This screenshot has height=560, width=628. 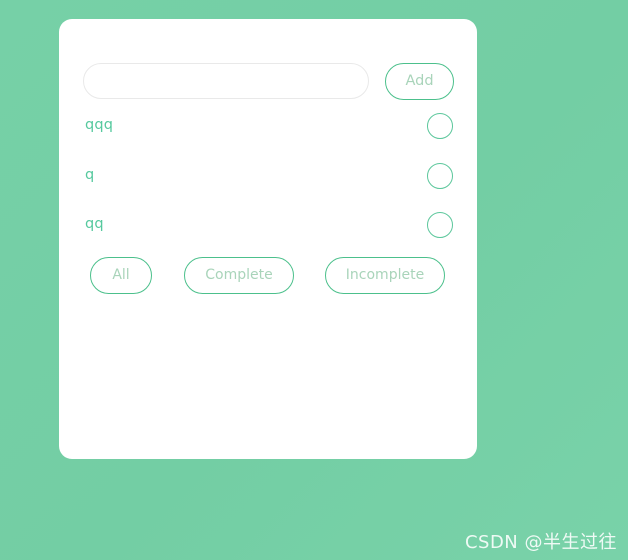 I want to click on todo-item: qq, so click(x=268, y=228).